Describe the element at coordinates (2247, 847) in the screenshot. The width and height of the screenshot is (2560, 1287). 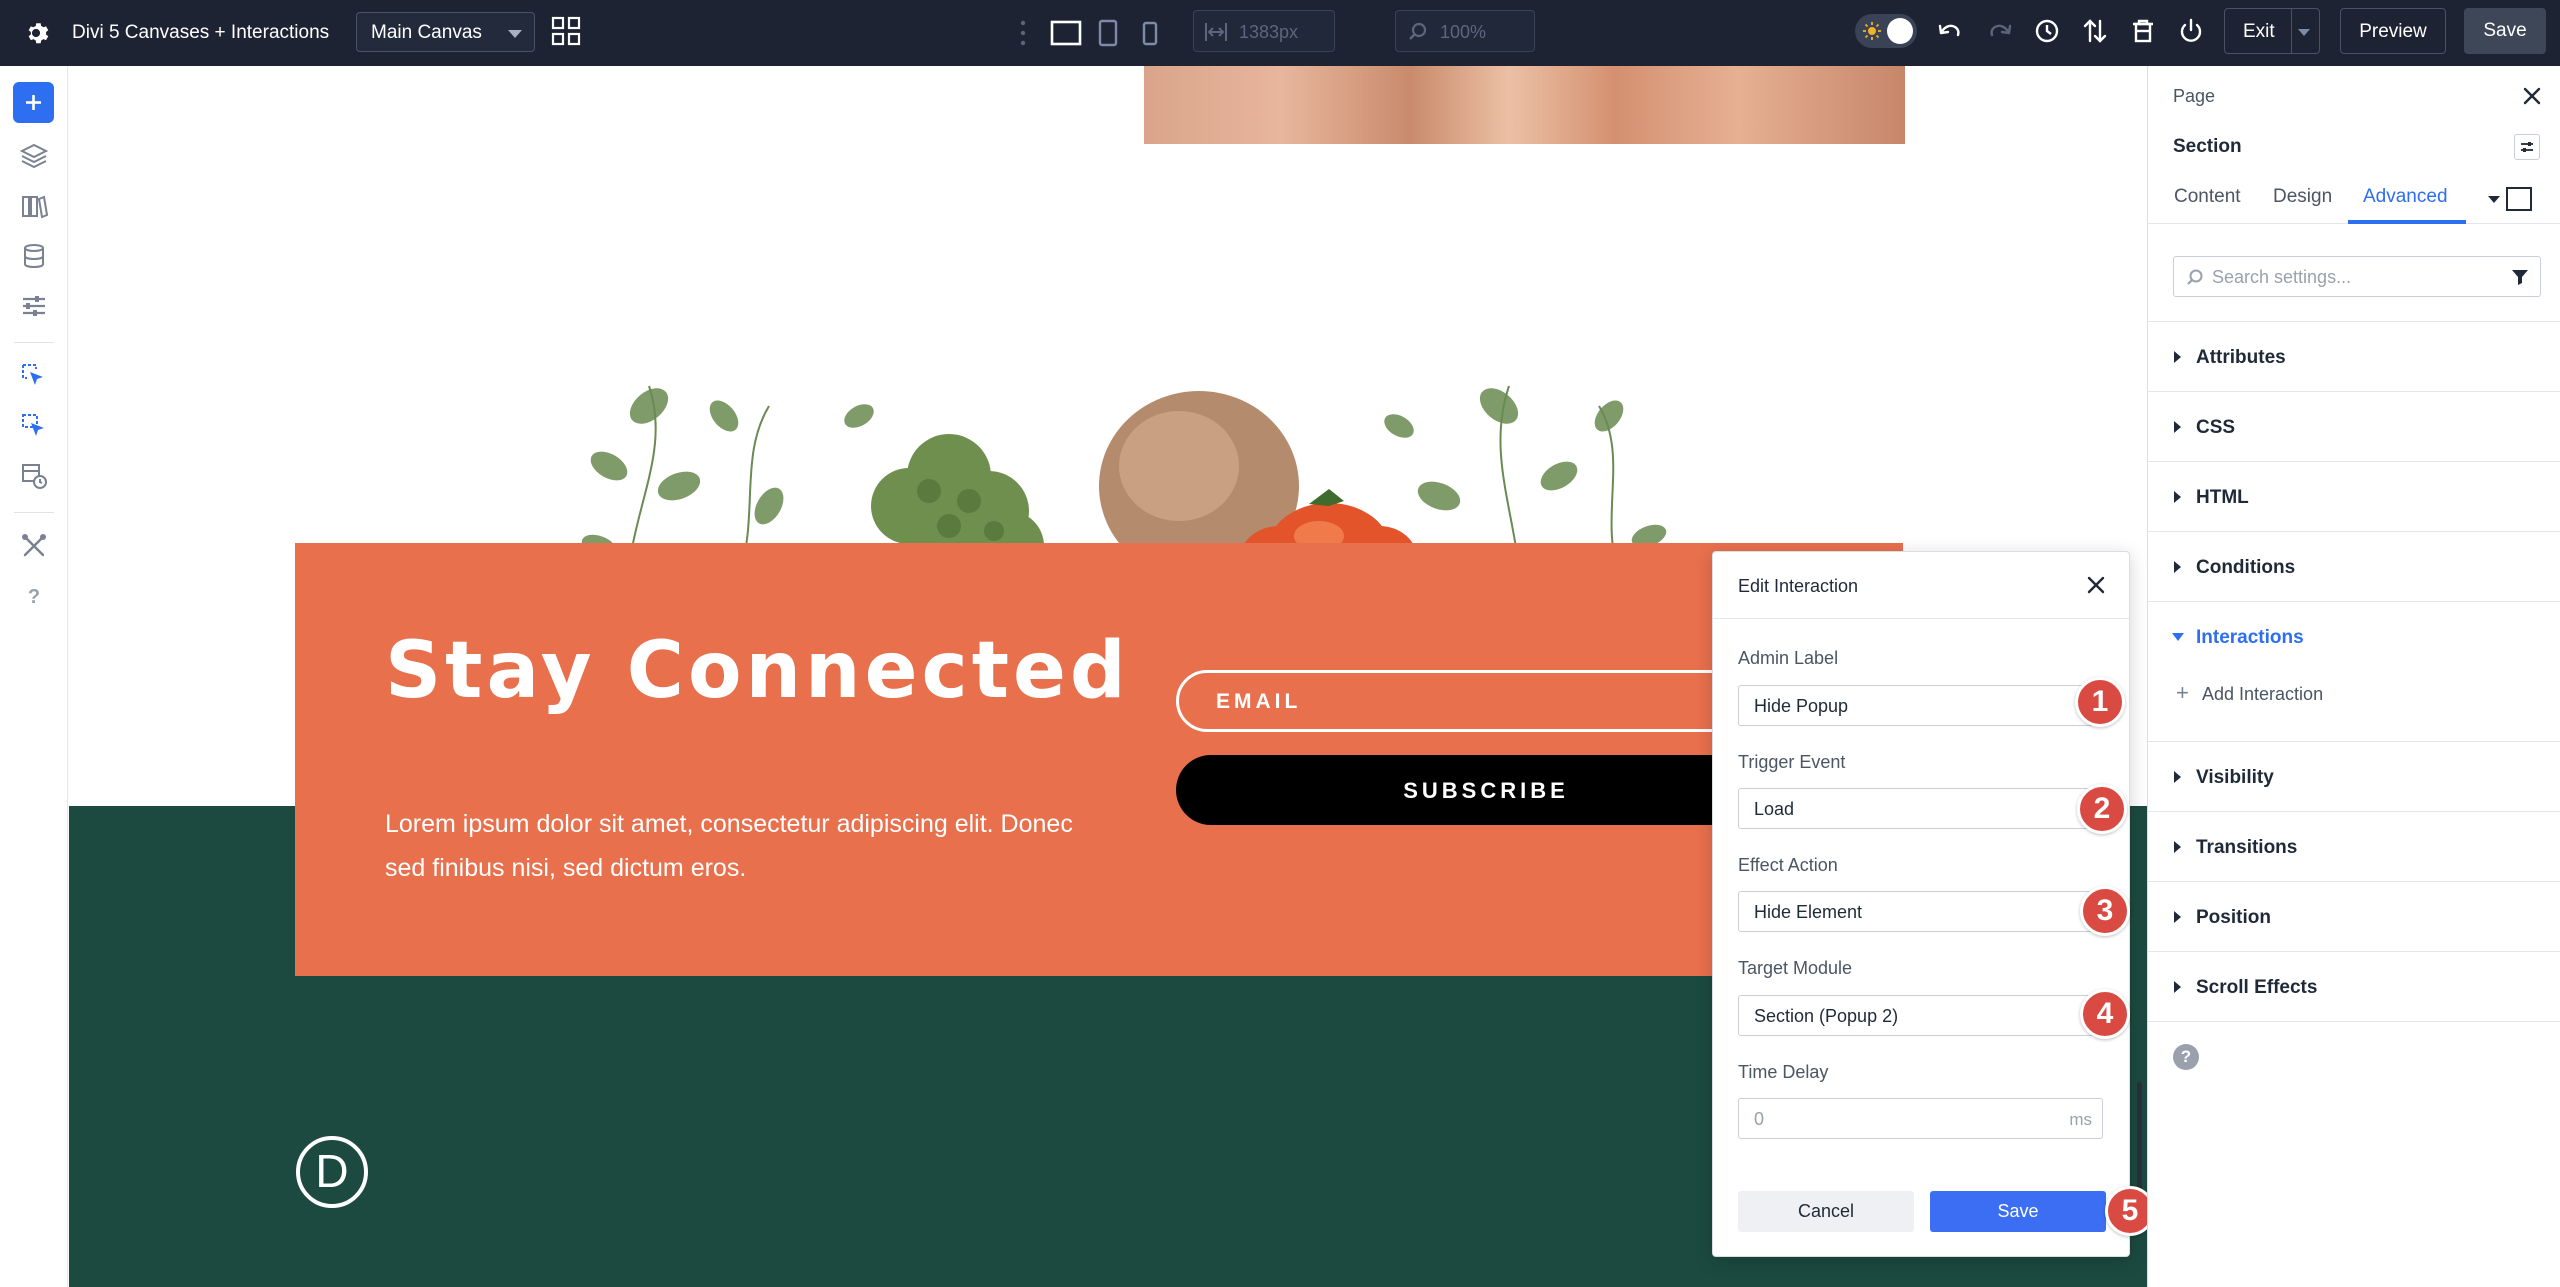
I see `group-label: Transitions` at that location.